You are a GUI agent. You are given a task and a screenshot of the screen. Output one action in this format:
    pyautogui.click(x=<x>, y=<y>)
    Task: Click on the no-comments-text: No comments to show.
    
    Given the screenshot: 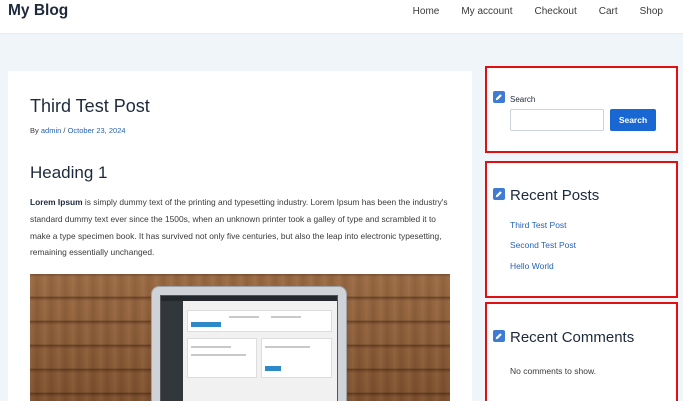 What is the action you would take?
    pyautogui.click(x=553, y=371)
    